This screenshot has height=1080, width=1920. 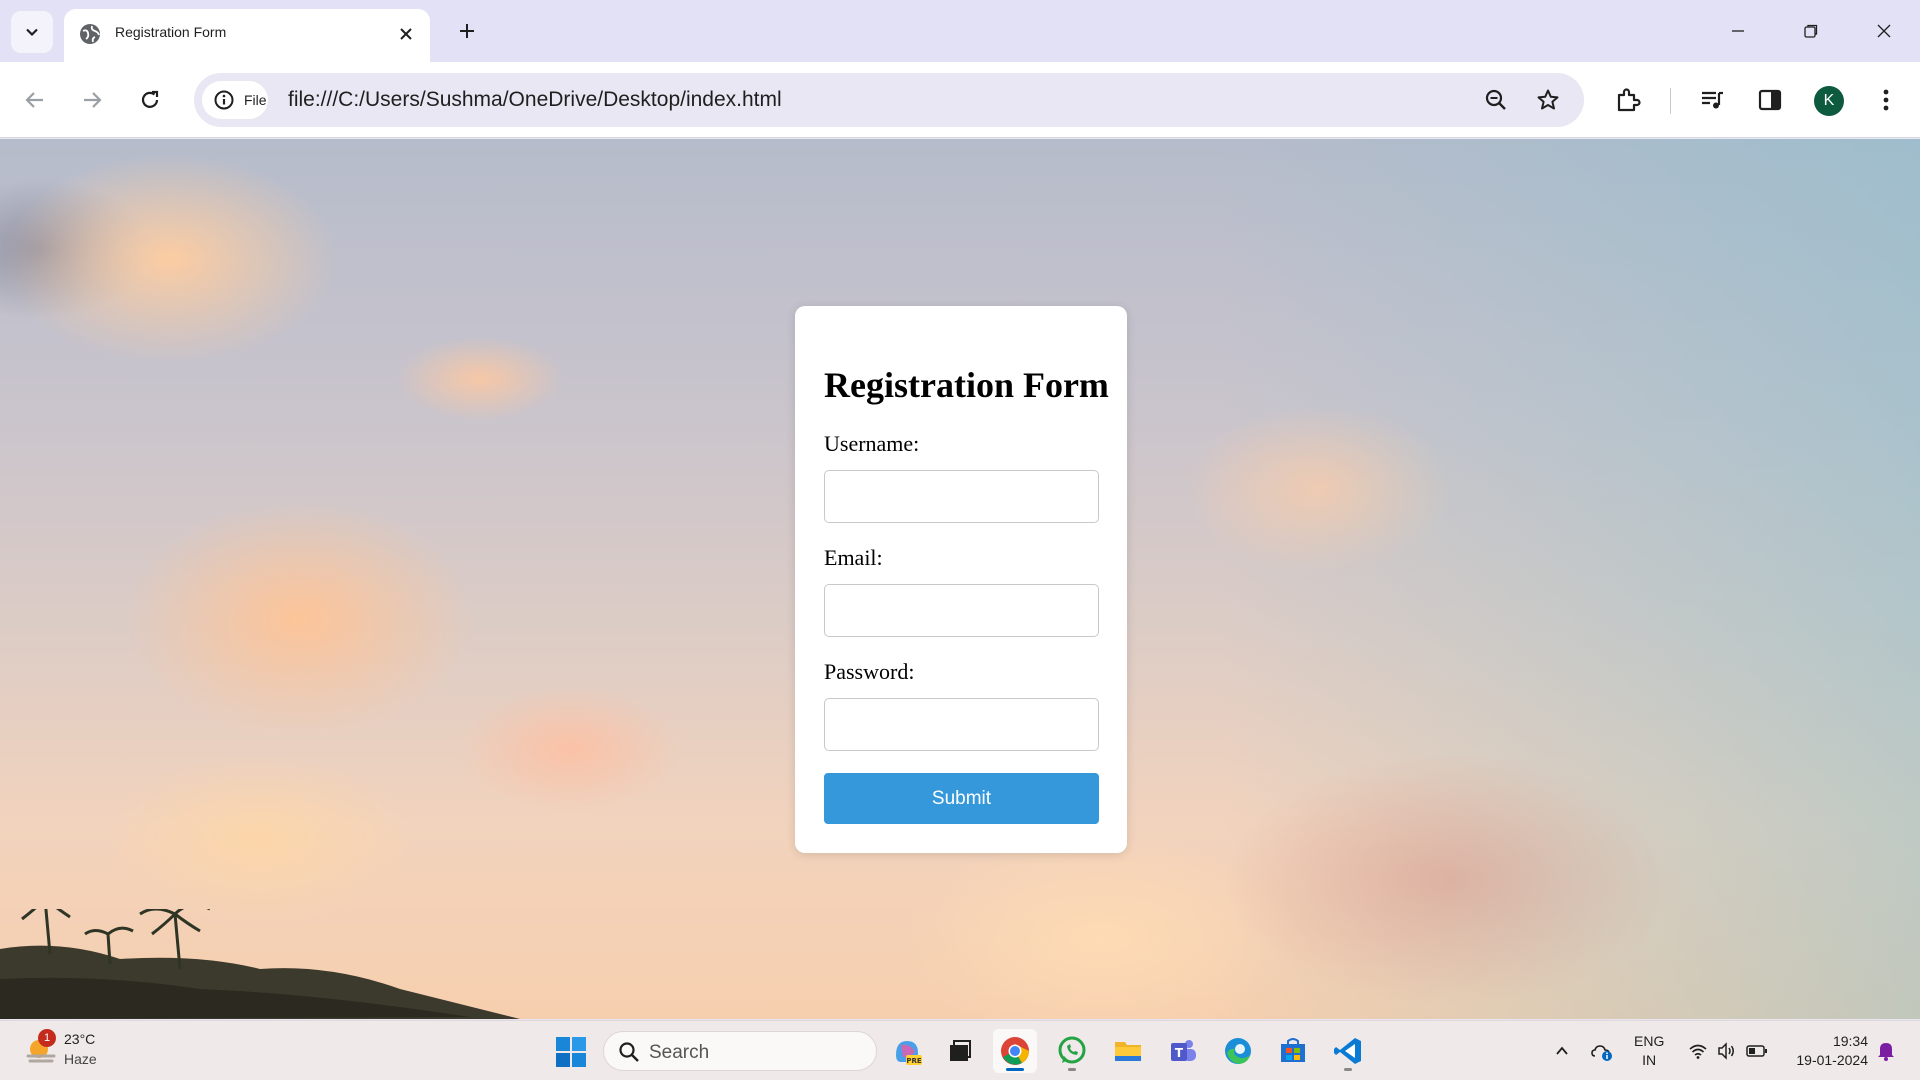 I want to click on whatsapp-icon, so click(x=1072, y=1050).